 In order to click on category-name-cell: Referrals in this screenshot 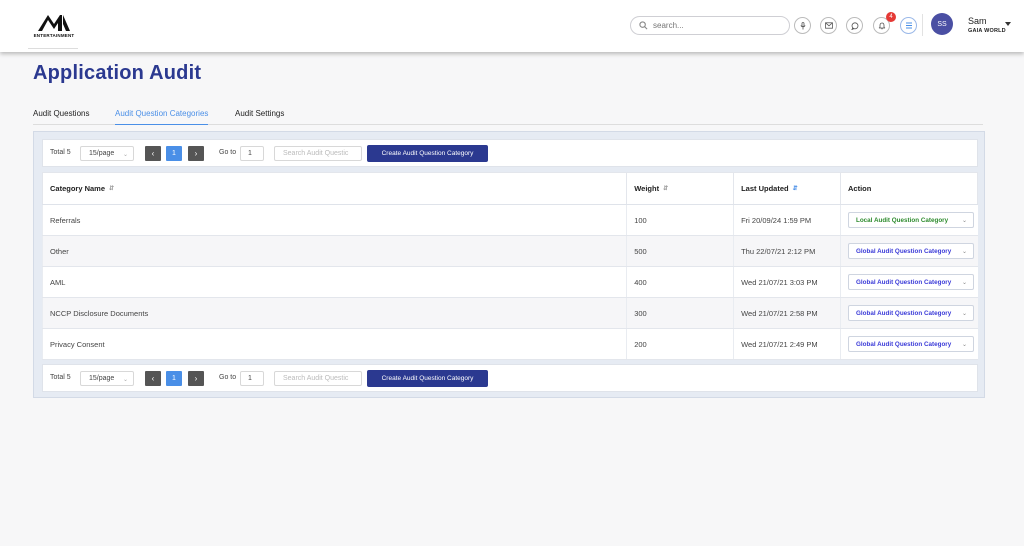, I will do `click(334, 220)`.